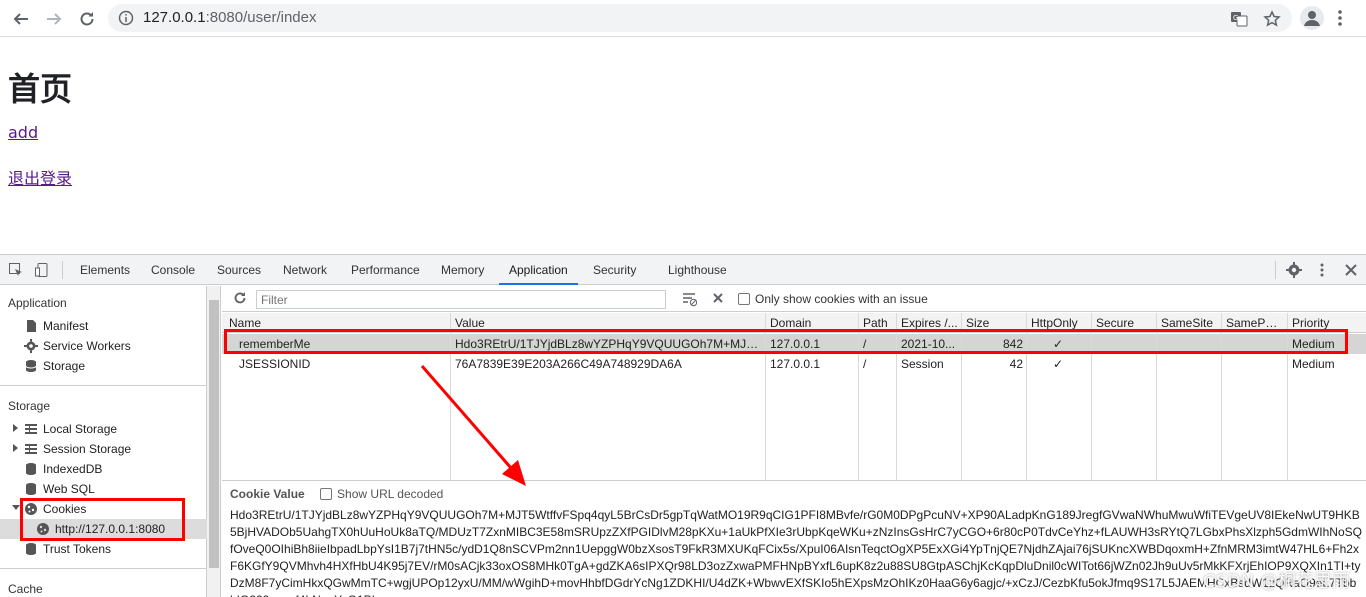 This screenshot has height=597, width=1366. I want to click on profile-avatar, so click(1312, 18).